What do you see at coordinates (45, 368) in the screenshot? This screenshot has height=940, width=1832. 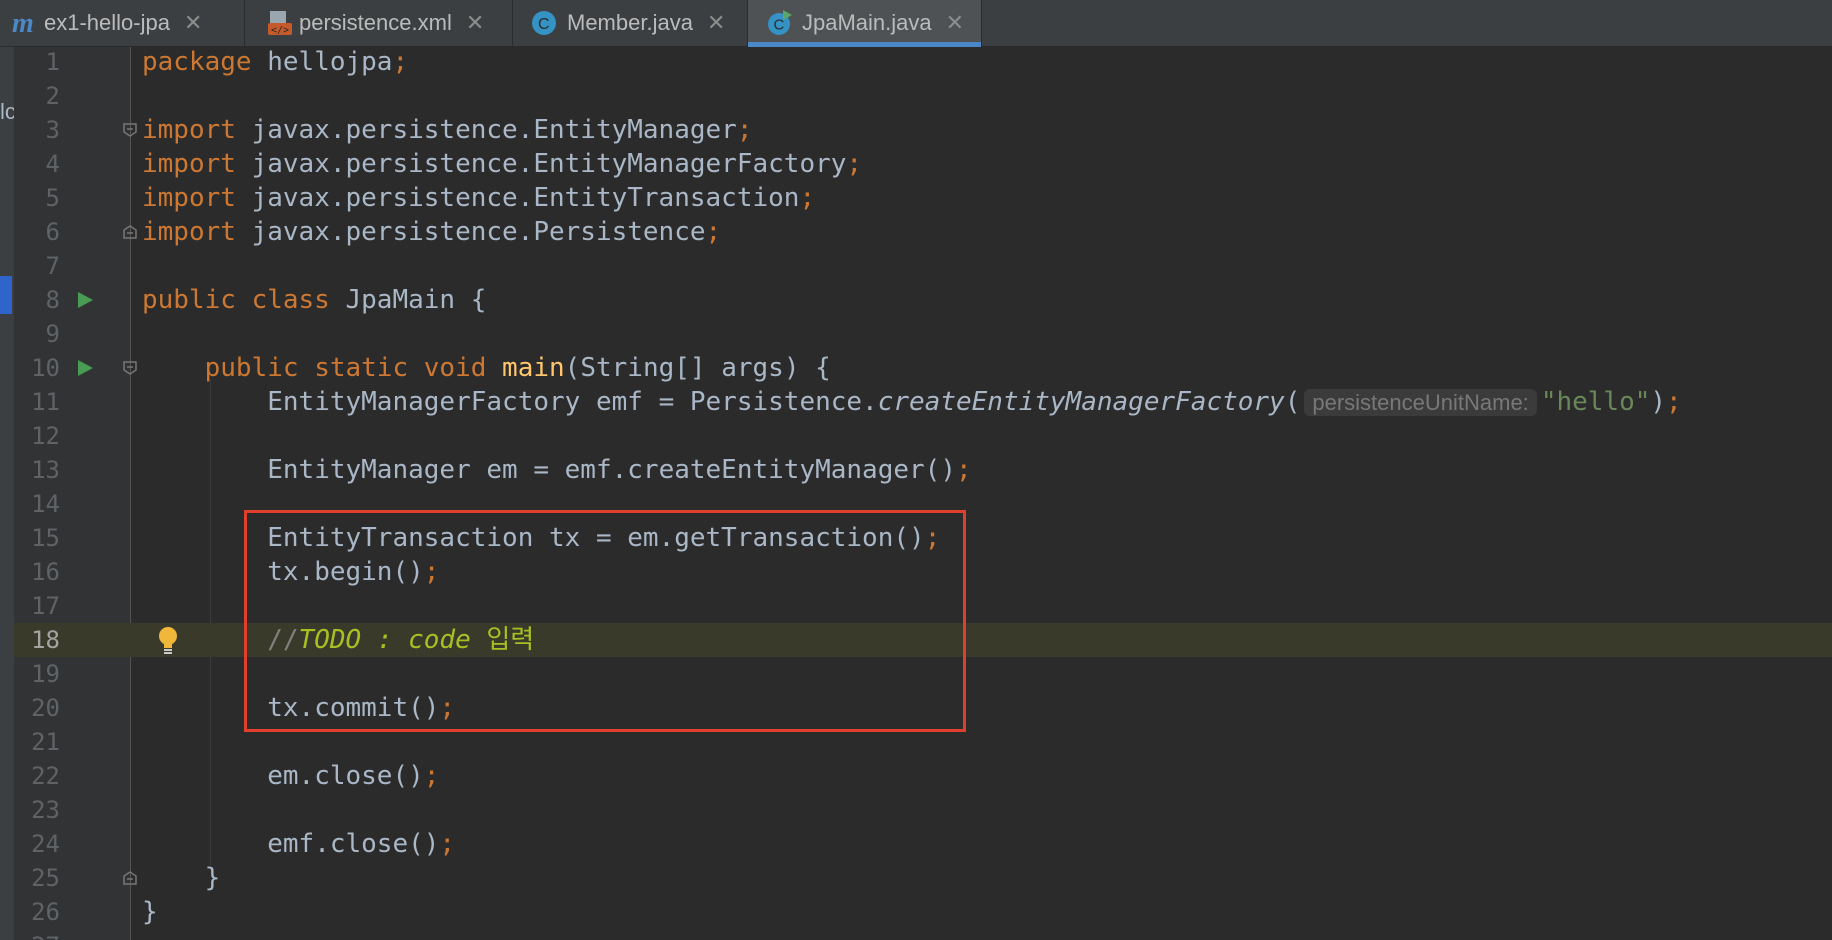 I see `line-number: 10` at bounding box center [45, 368].